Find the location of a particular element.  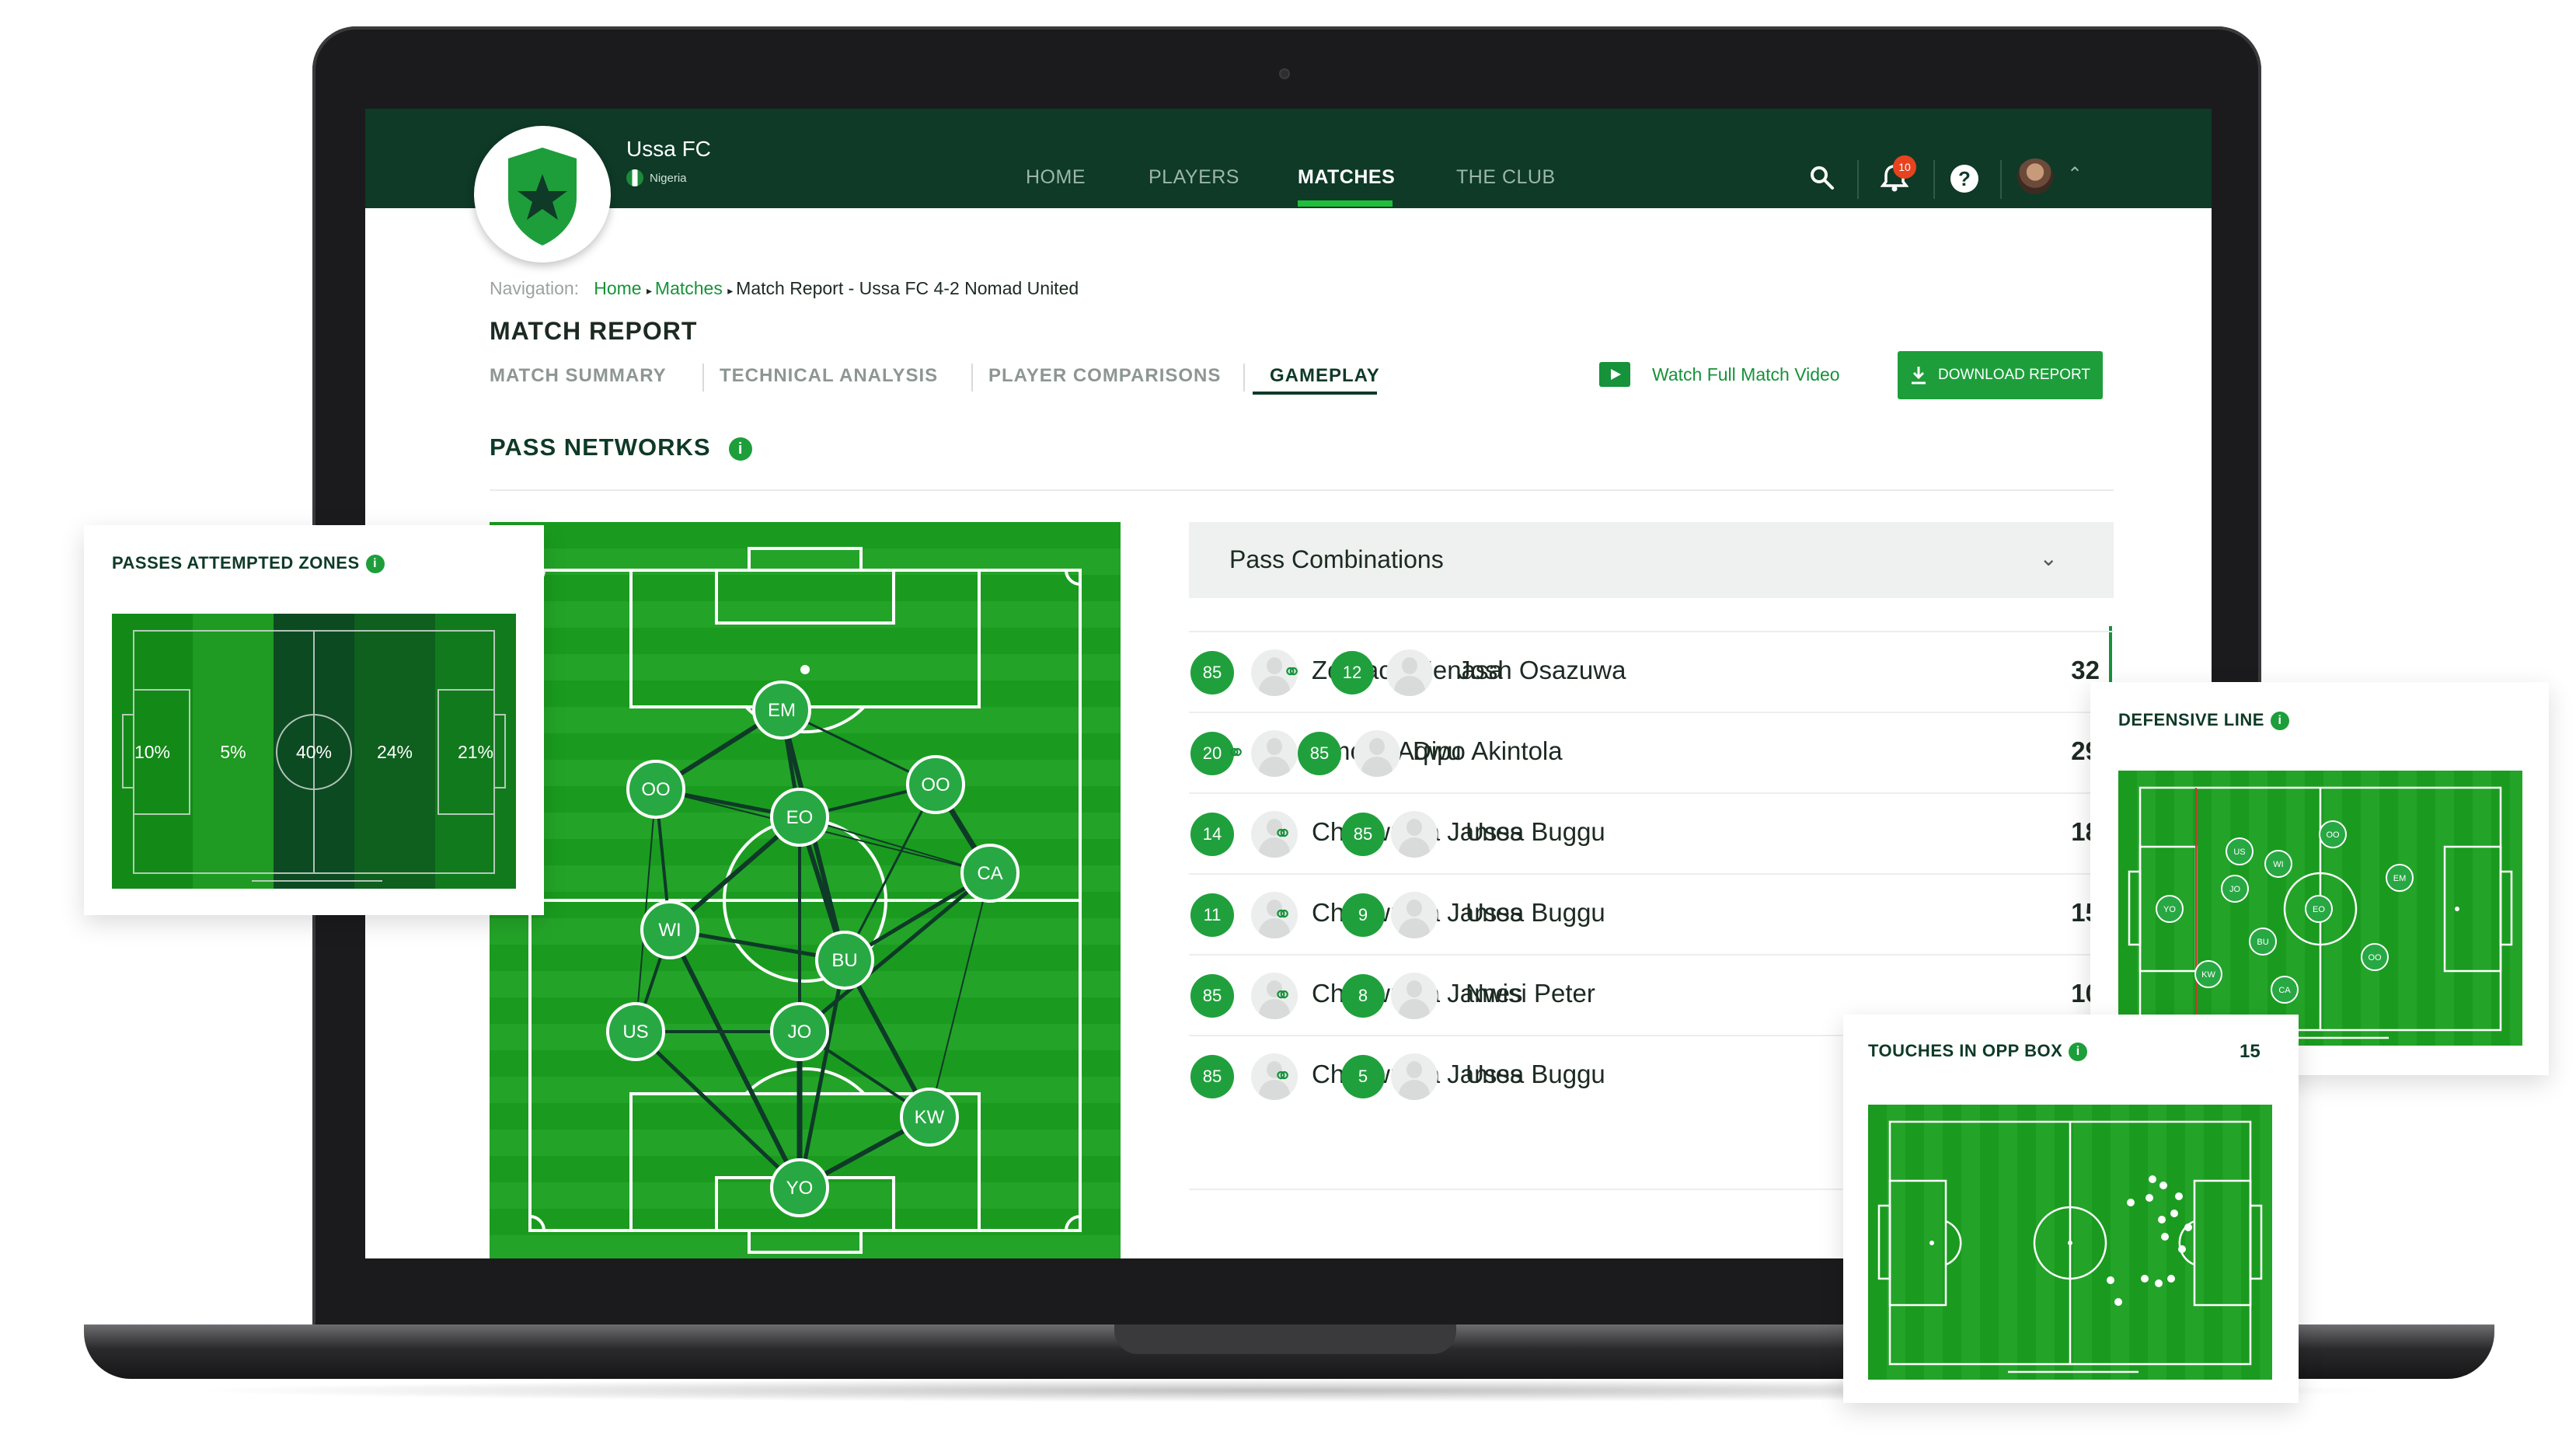

player-node: BU is located at coordinates (844, 961).